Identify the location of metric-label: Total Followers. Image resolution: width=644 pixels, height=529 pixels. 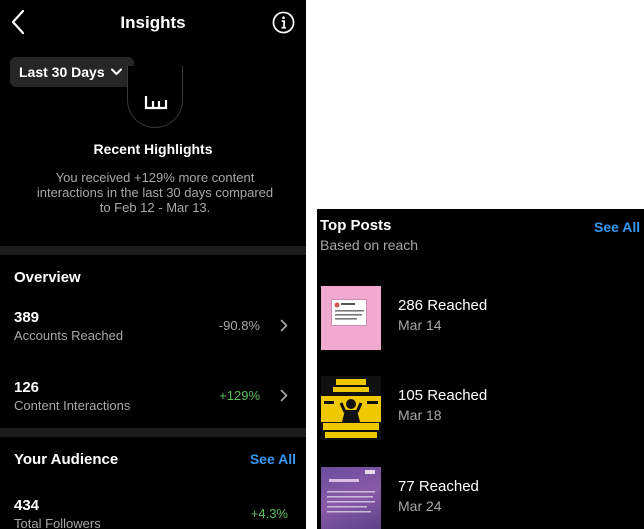
(57, 522).